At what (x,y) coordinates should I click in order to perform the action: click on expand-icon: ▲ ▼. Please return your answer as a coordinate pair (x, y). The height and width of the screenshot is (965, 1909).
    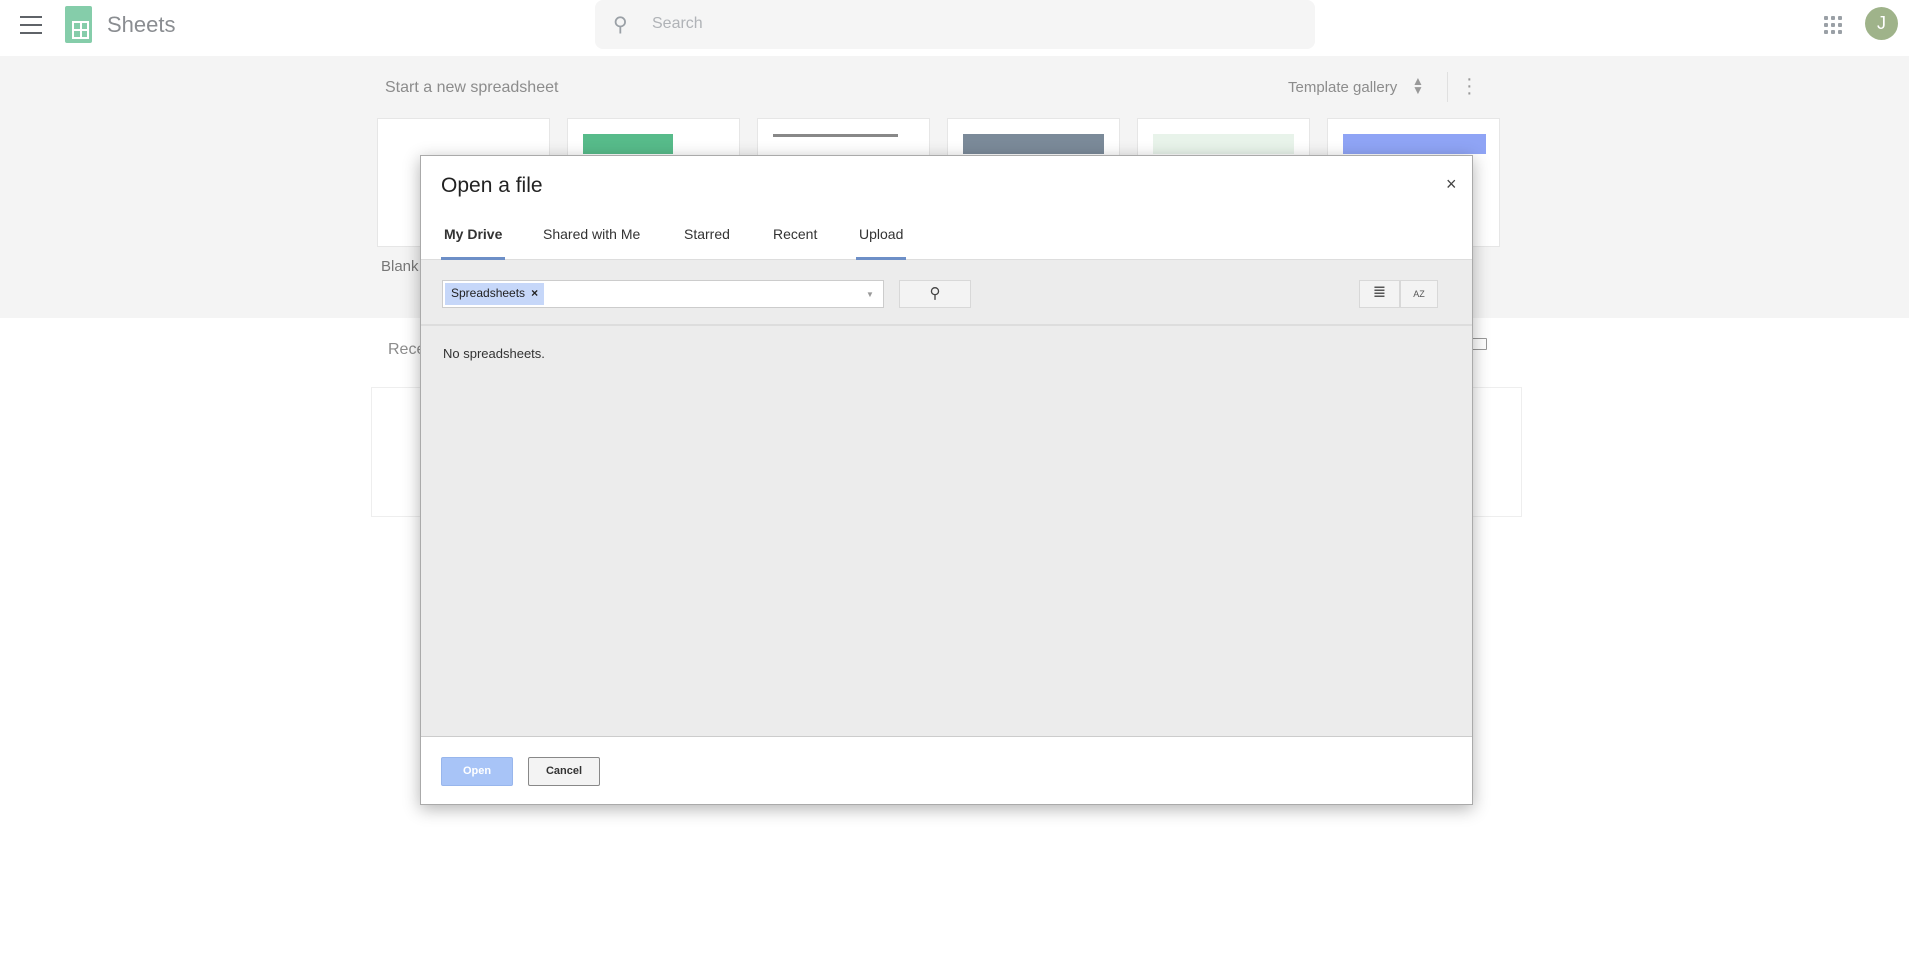
    Looking at the image, I should click on (1418, 85).